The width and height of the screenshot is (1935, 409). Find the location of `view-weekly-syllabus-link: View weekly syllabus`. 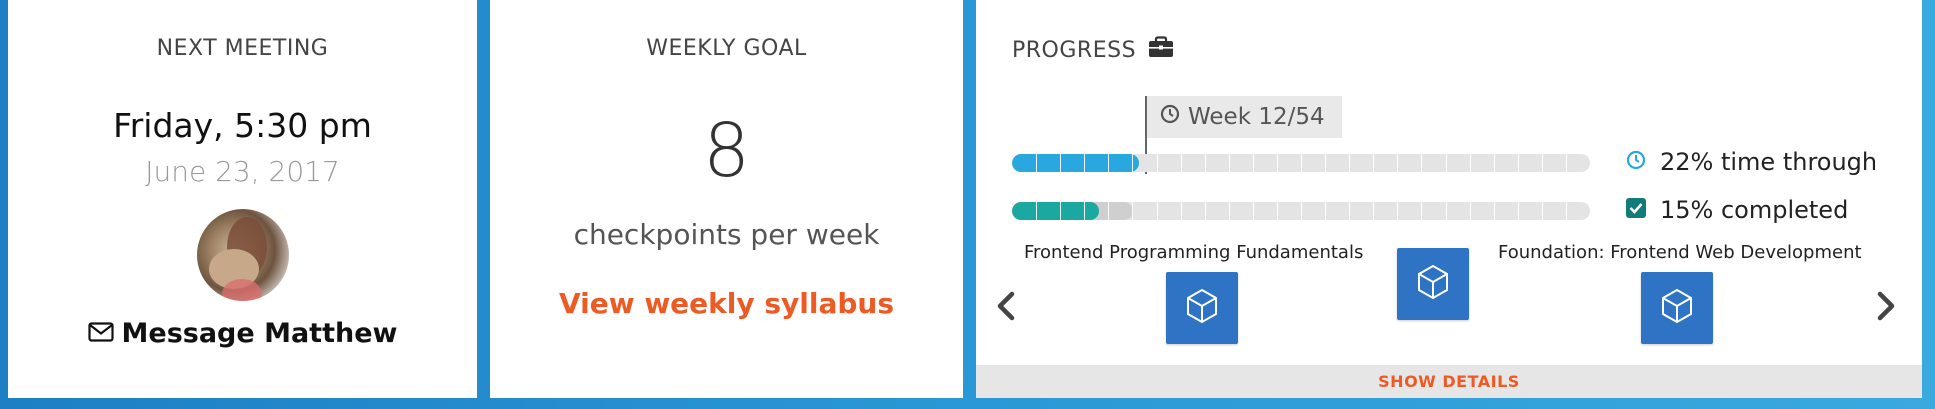

view-weekly-syllabus-link: View weekly syllabus is located at coordinates (726, 303).